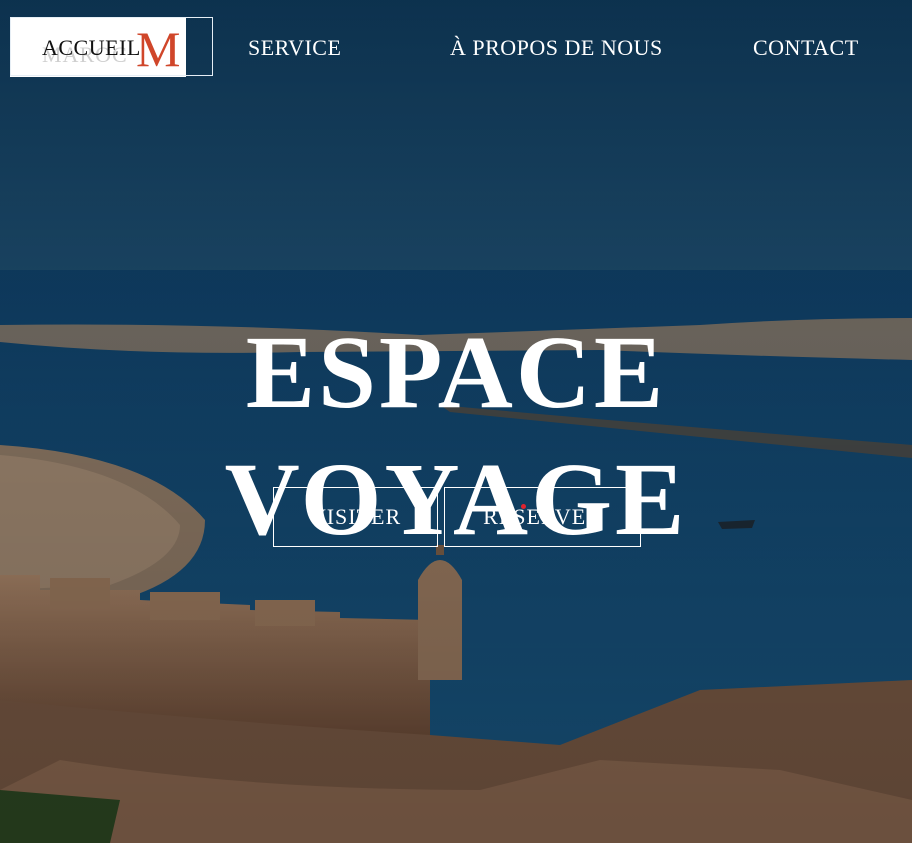 The width and height of the screenshot is (912, 843). Describe the element at coordinates (523, 506) in the screenshot. I see `cursor-dot` at that location.